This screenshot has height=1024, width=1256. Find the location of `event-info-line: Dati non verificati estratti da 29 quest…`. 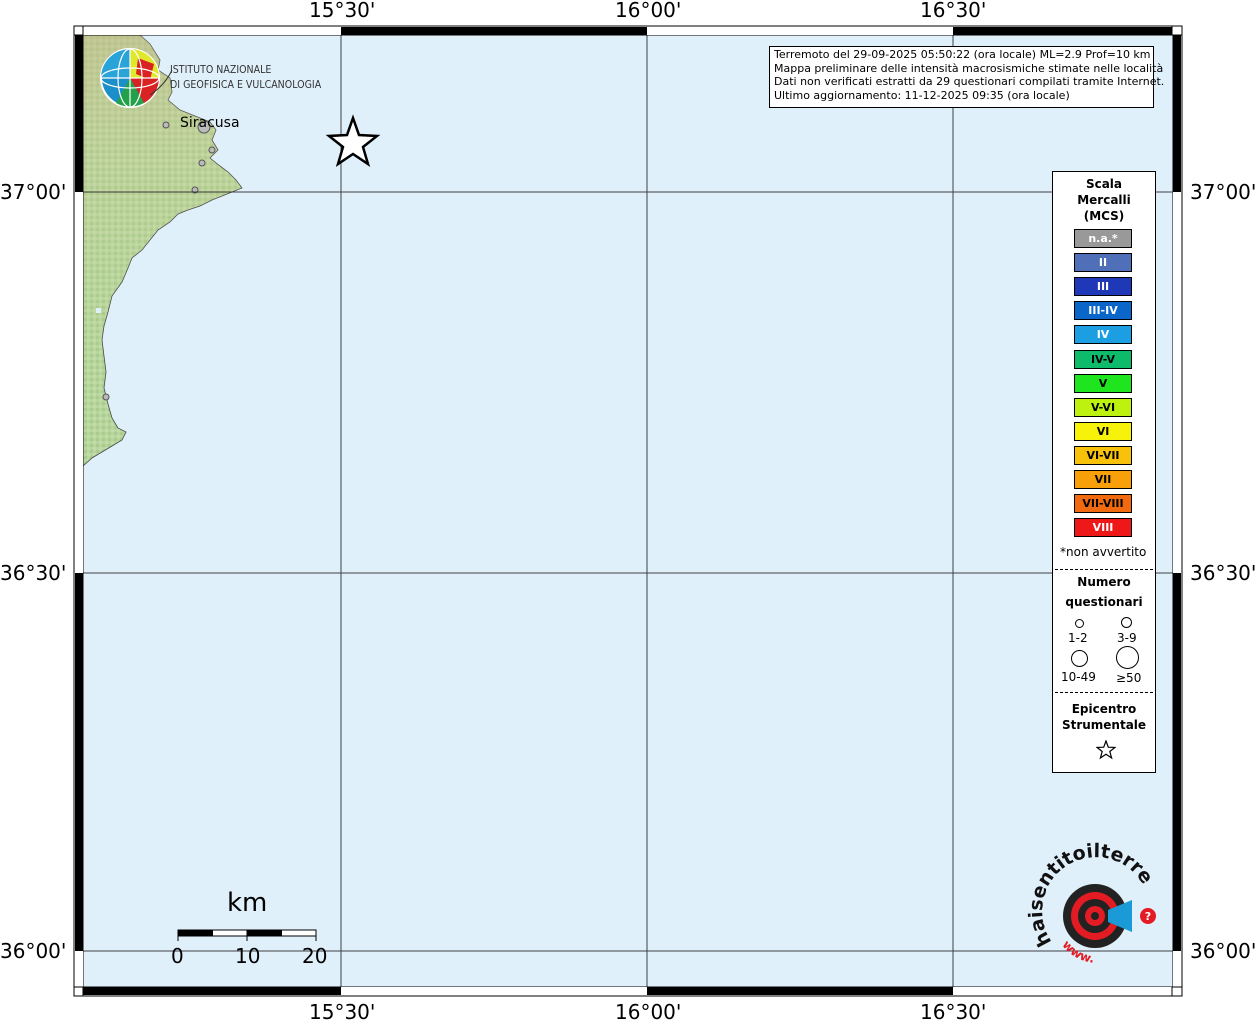

event-info-line: Dati non verificati estratti da 29 quest… is located at coordinates (969, 82).